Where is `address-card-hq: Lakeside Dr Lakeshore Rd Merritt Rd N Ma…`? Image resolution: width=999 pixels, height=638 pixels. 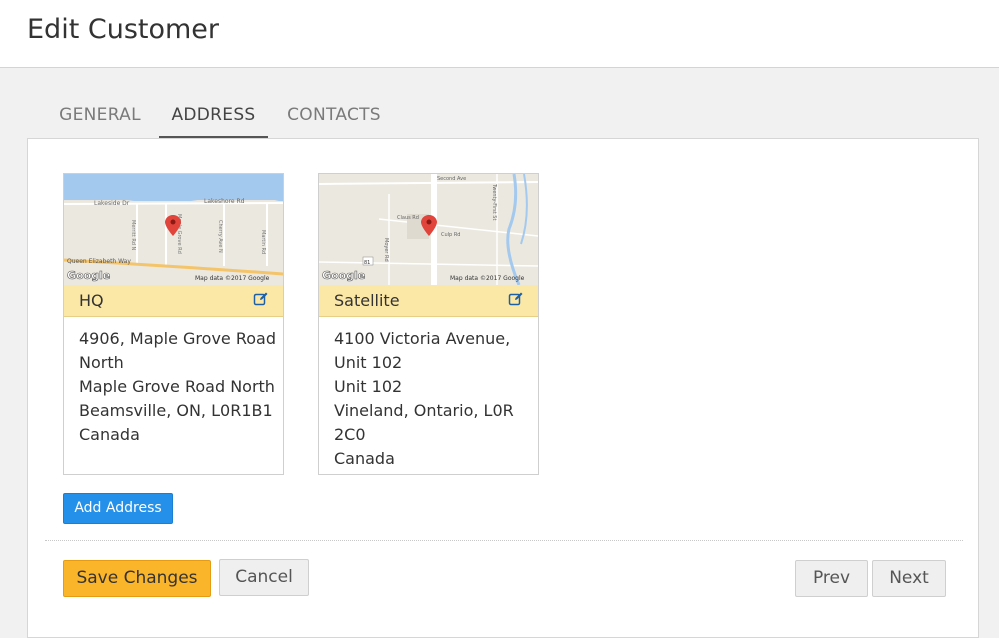
address-card-hq: Lakeside Dr Lakeshore Rd Merritt Rd N Ma… is located at coordinates (173, 324).